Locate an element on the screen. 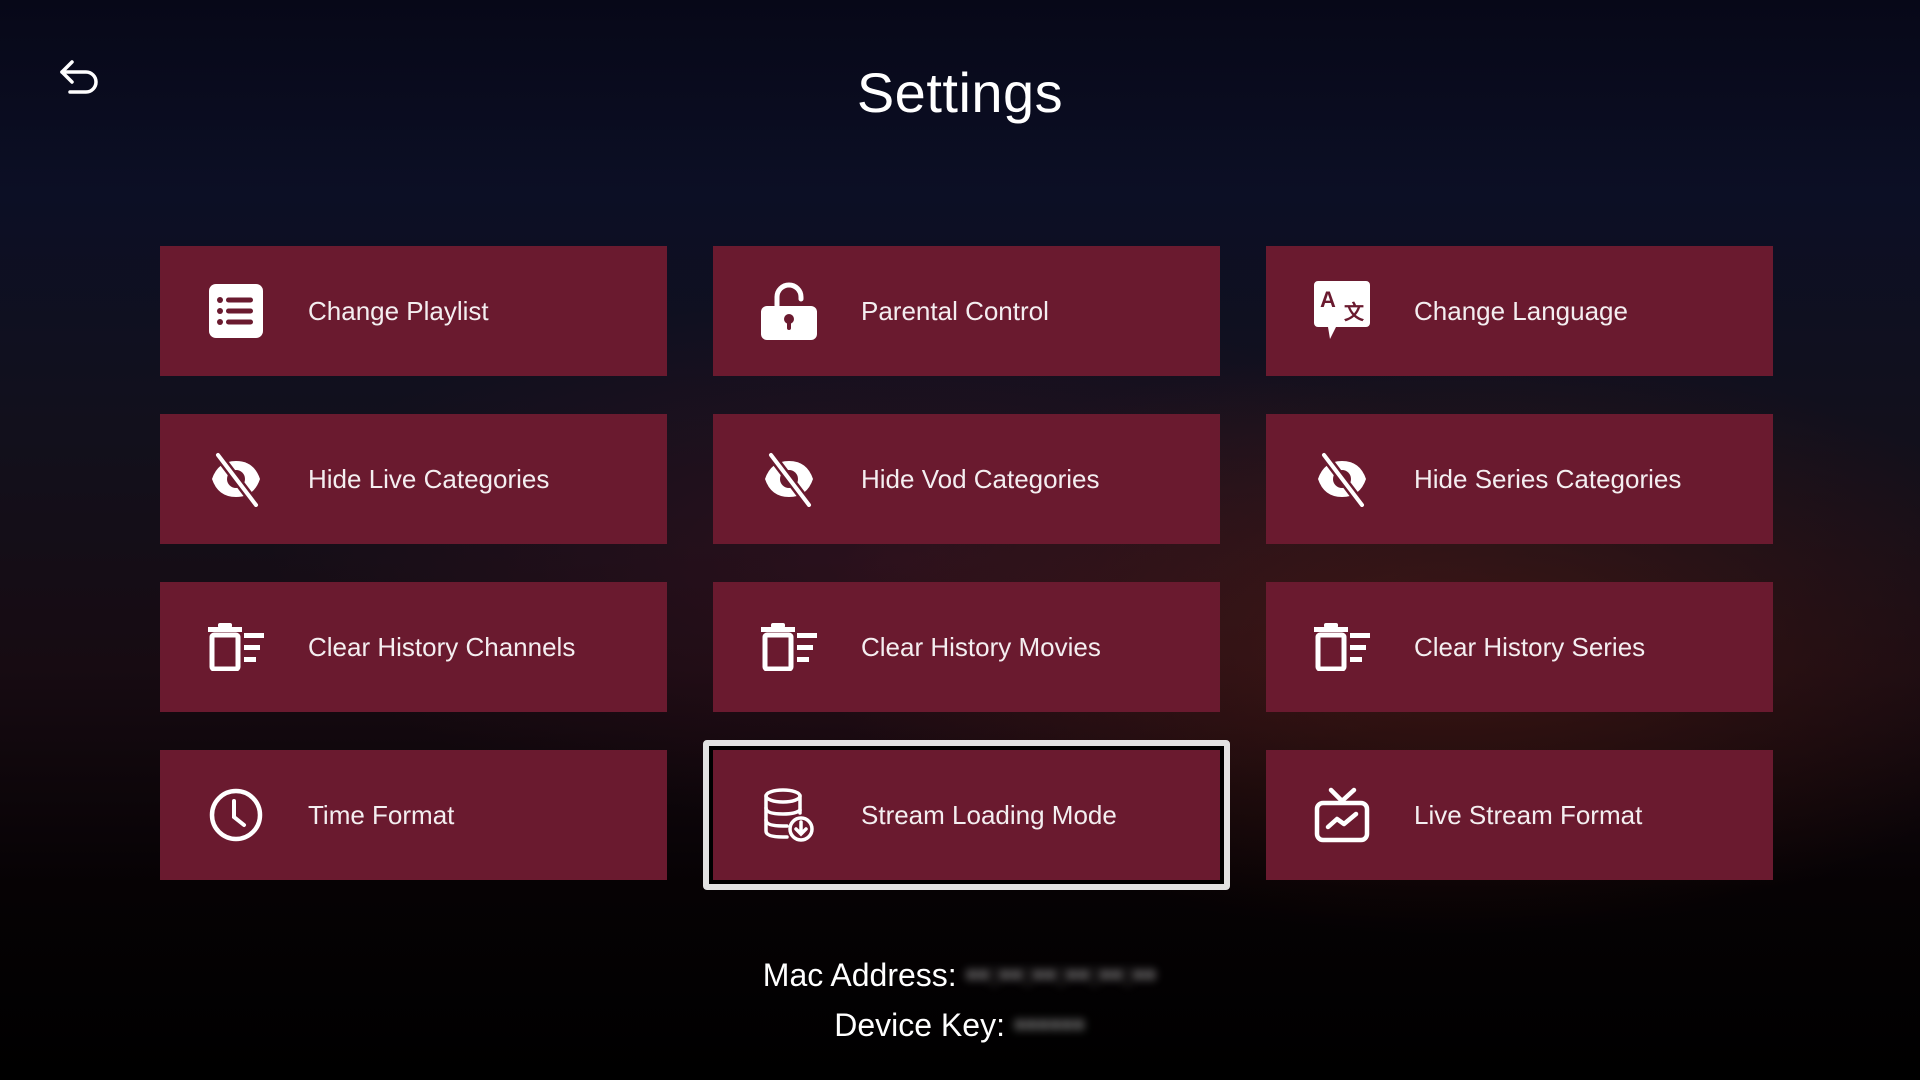 This screenshot has width=1920, height=1080. setting-label: Hide Series Categories is located at coordinates (1548, 478).